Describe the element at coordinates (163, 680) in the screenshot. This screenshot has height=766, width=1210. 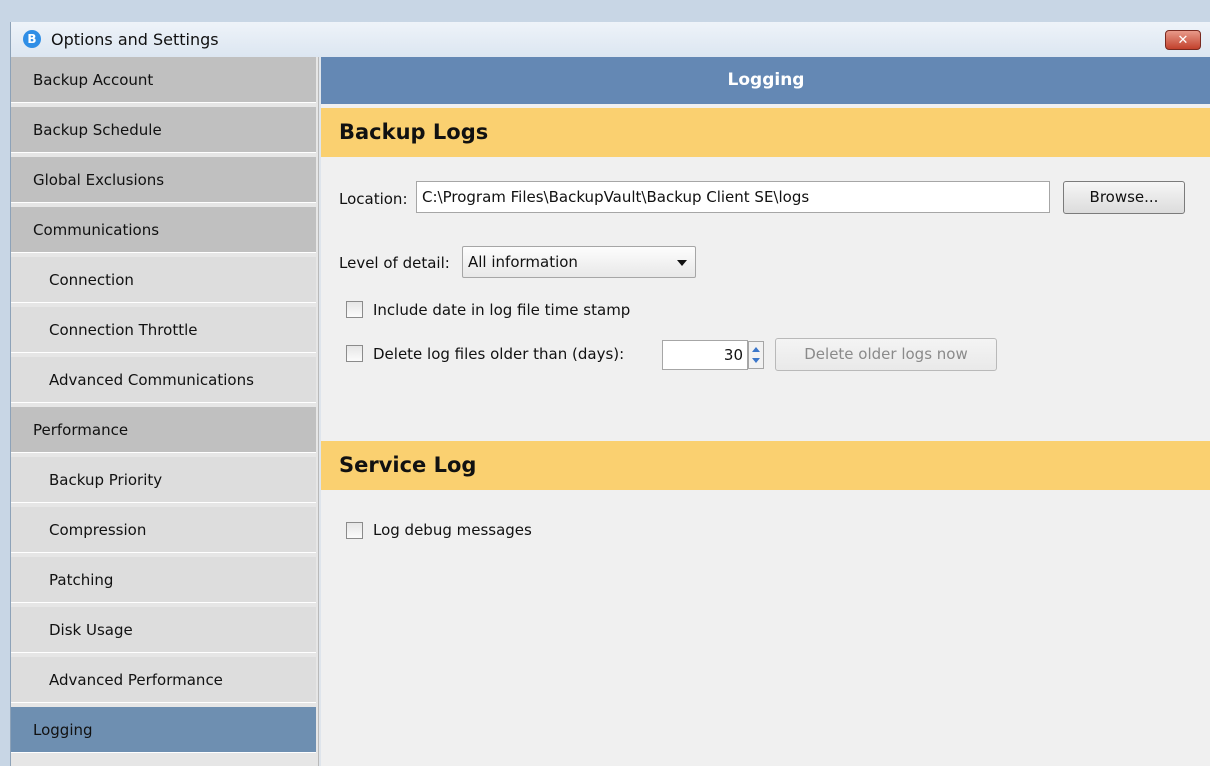
I see `sidebar-item-advanced-performance: Advanced Performance` at that location.